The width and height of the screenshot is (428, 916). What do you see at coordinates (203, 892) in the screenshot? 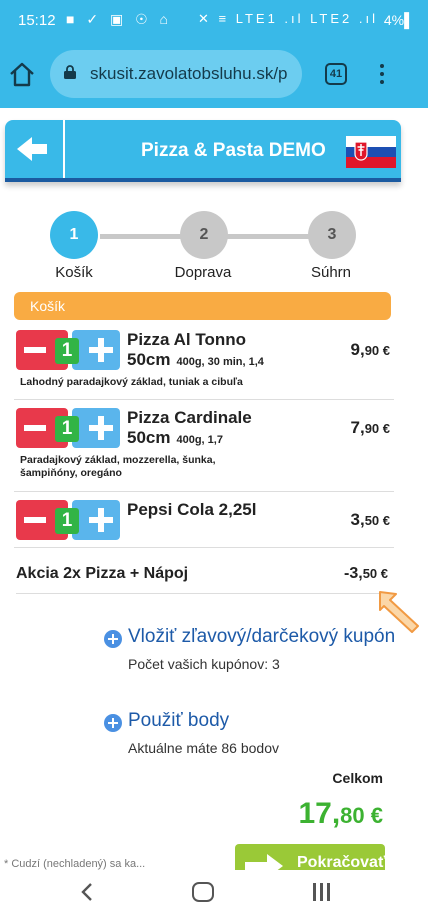
I see `nav-home-icon` at bounding box center [203, 892].